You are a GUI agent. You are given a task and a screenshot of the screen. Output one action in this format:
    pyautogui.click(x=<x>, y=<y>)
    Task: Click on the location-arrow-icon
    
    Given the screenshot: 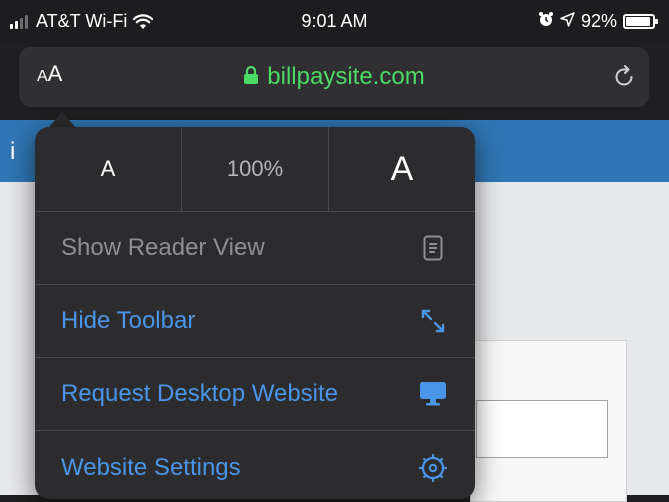 What is the action you would take?
    pyautogui.click(x=567, y=21)
    